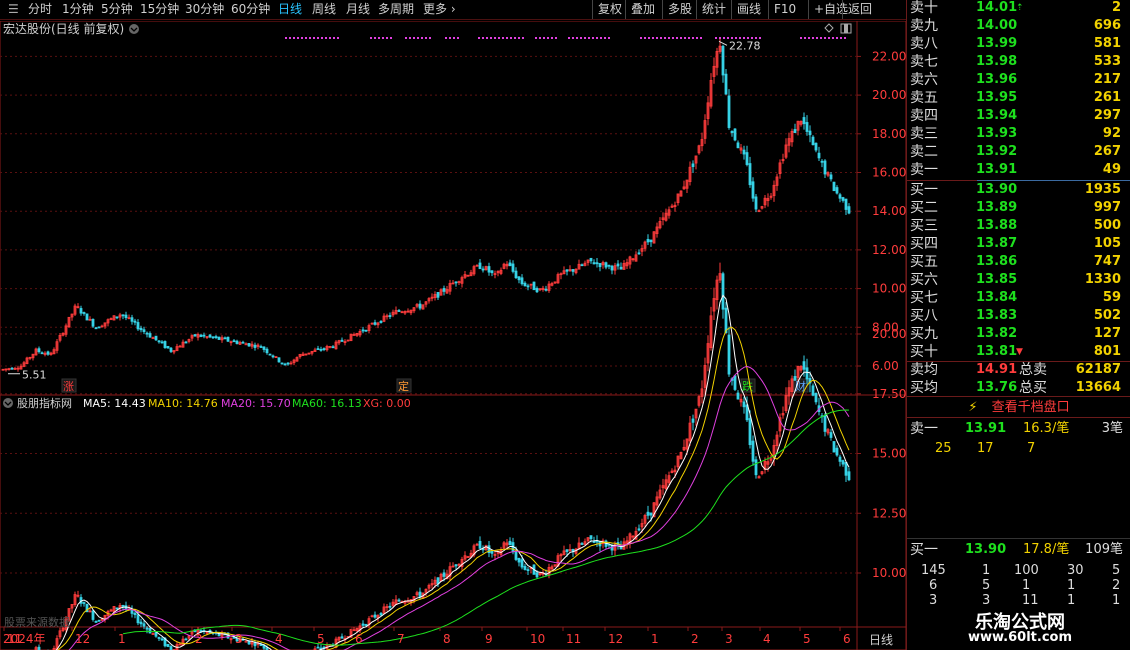  I want to click on diamond-icon, so click(829, 28).